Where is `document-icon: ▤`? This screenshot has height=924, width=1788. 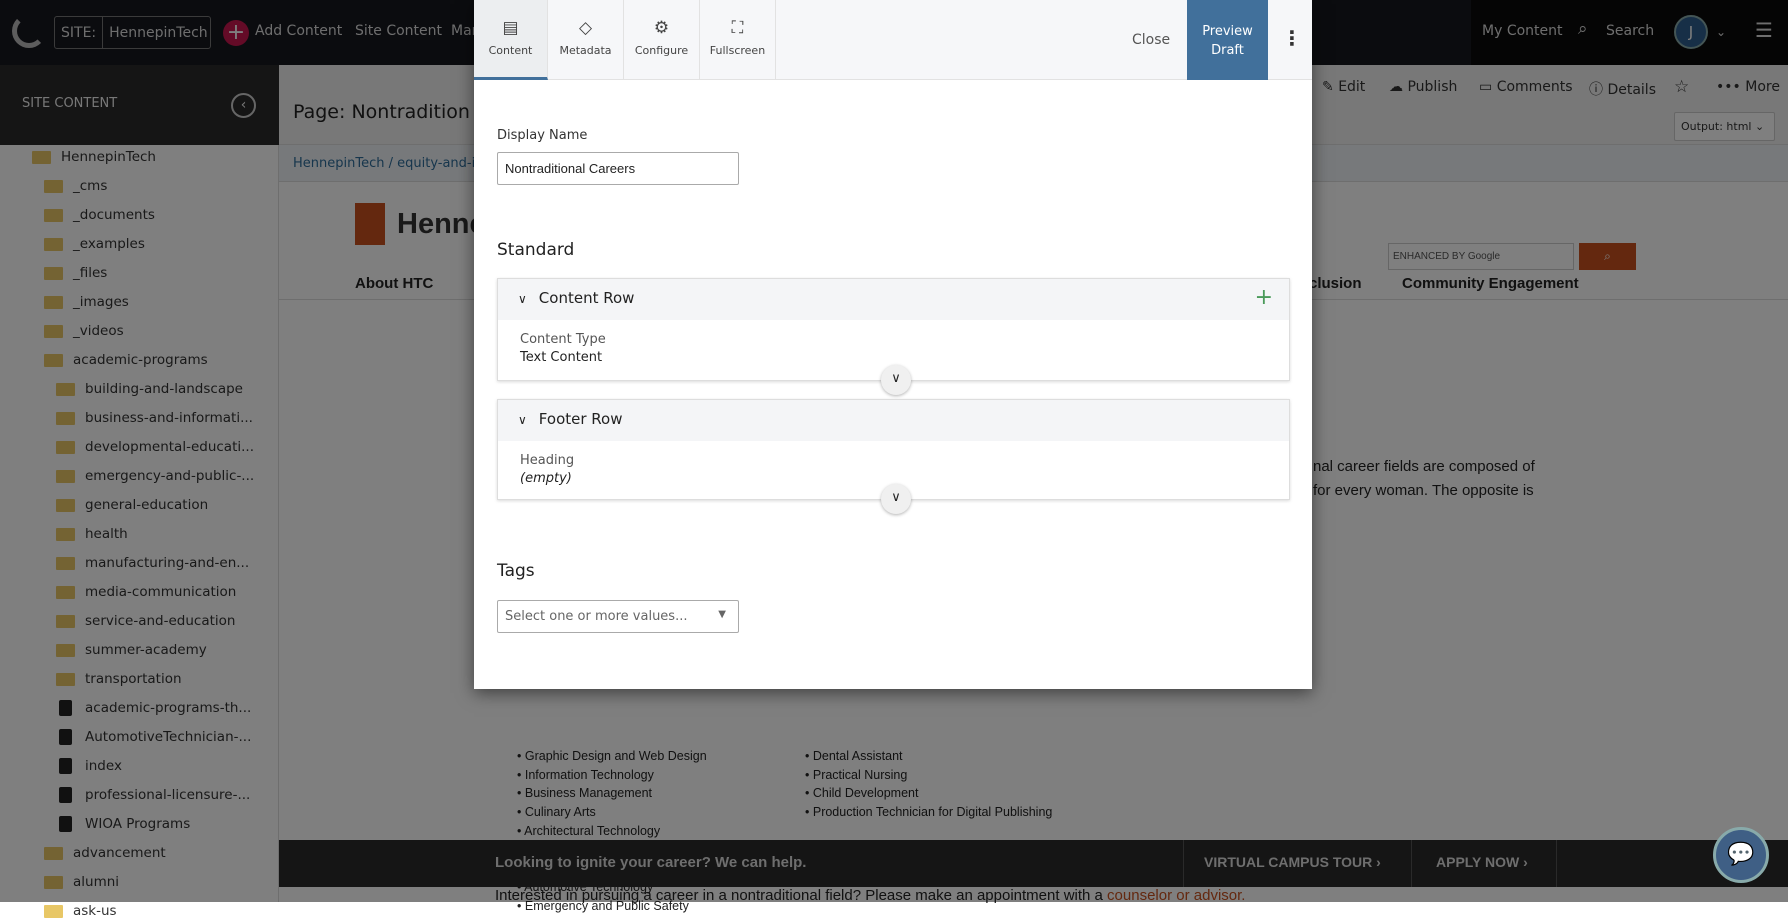
document-icon: ▤ is located at coordinates (510, 28).